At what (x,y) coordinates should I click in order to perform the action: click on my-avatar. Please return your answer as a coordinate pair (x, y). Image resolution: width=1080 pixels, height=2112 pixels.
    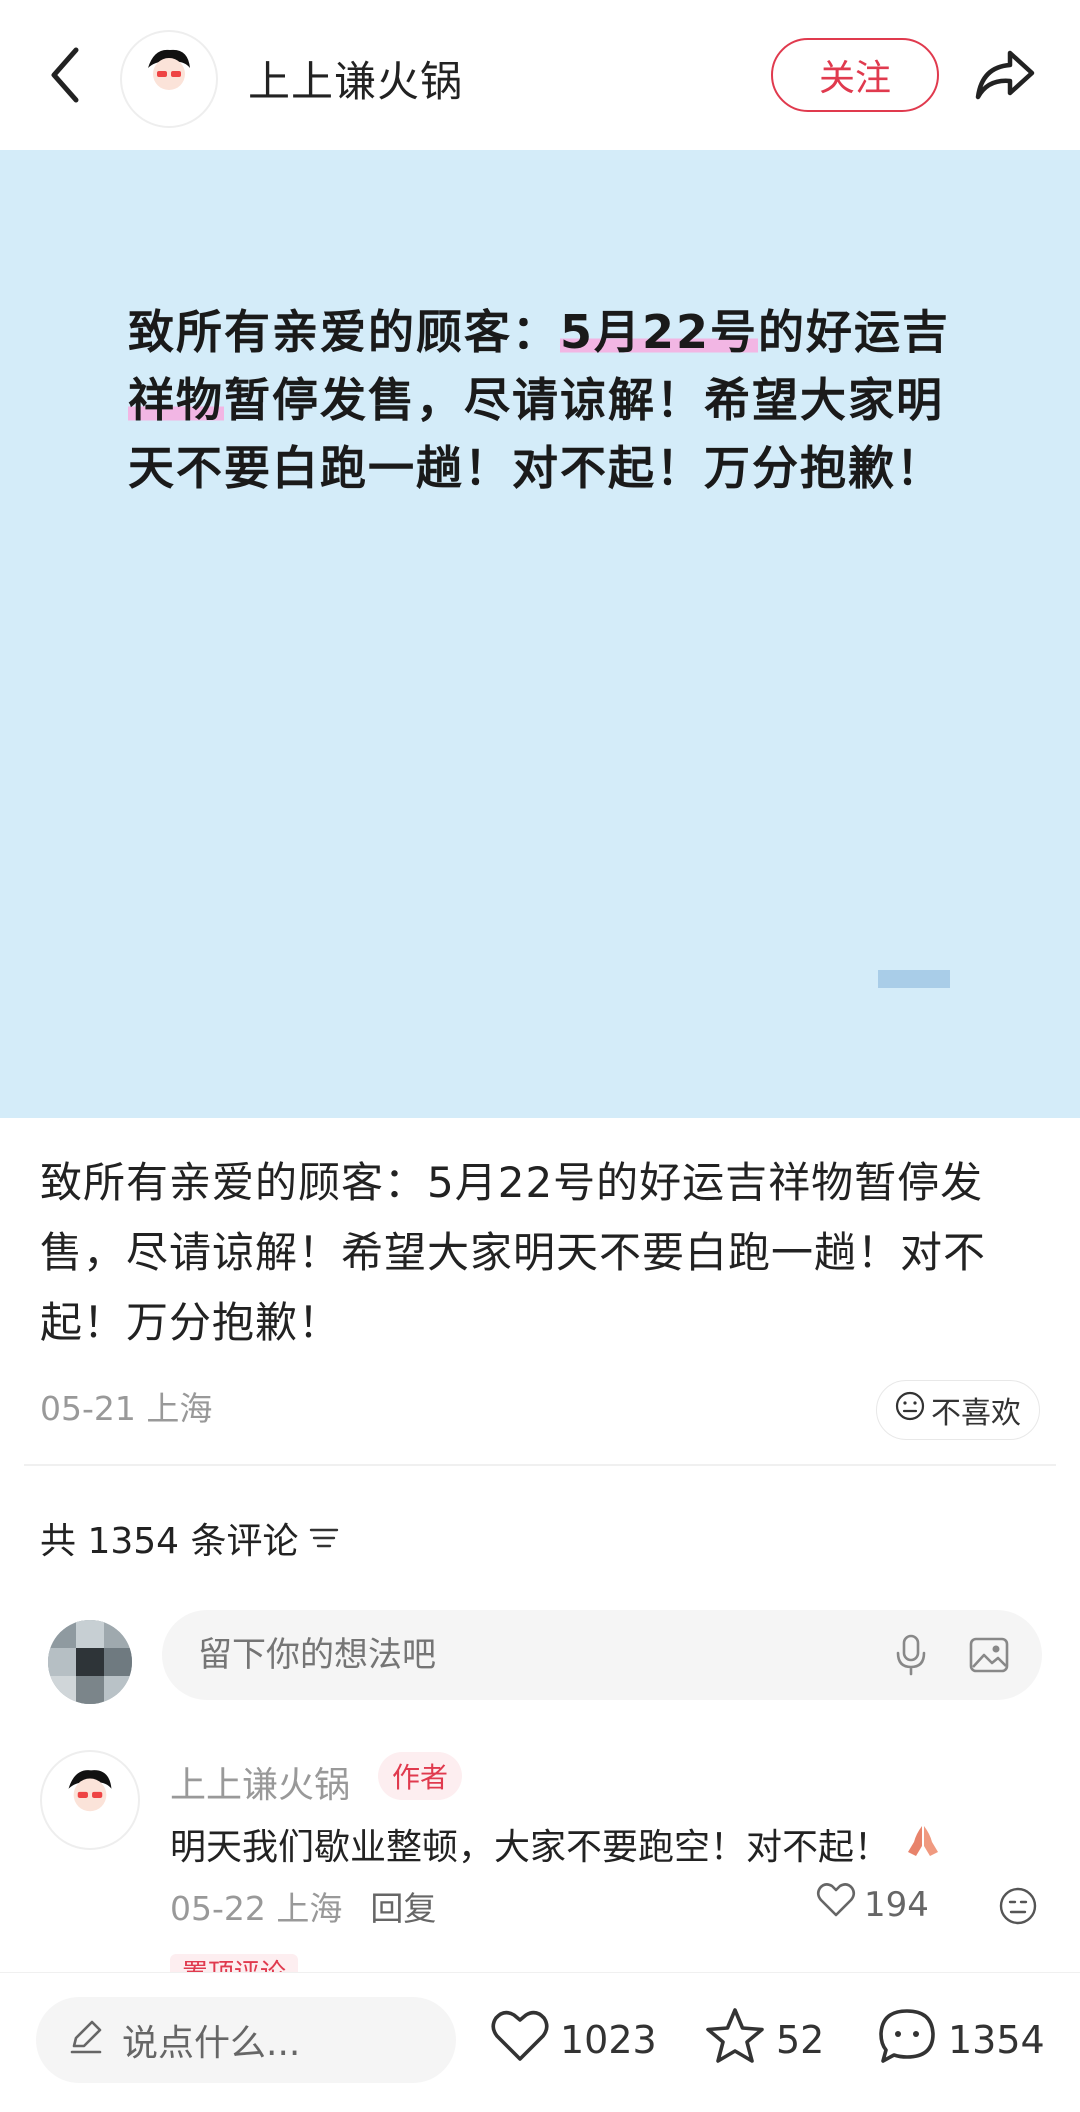
    Looking at the image, I should click on (90, 1662).